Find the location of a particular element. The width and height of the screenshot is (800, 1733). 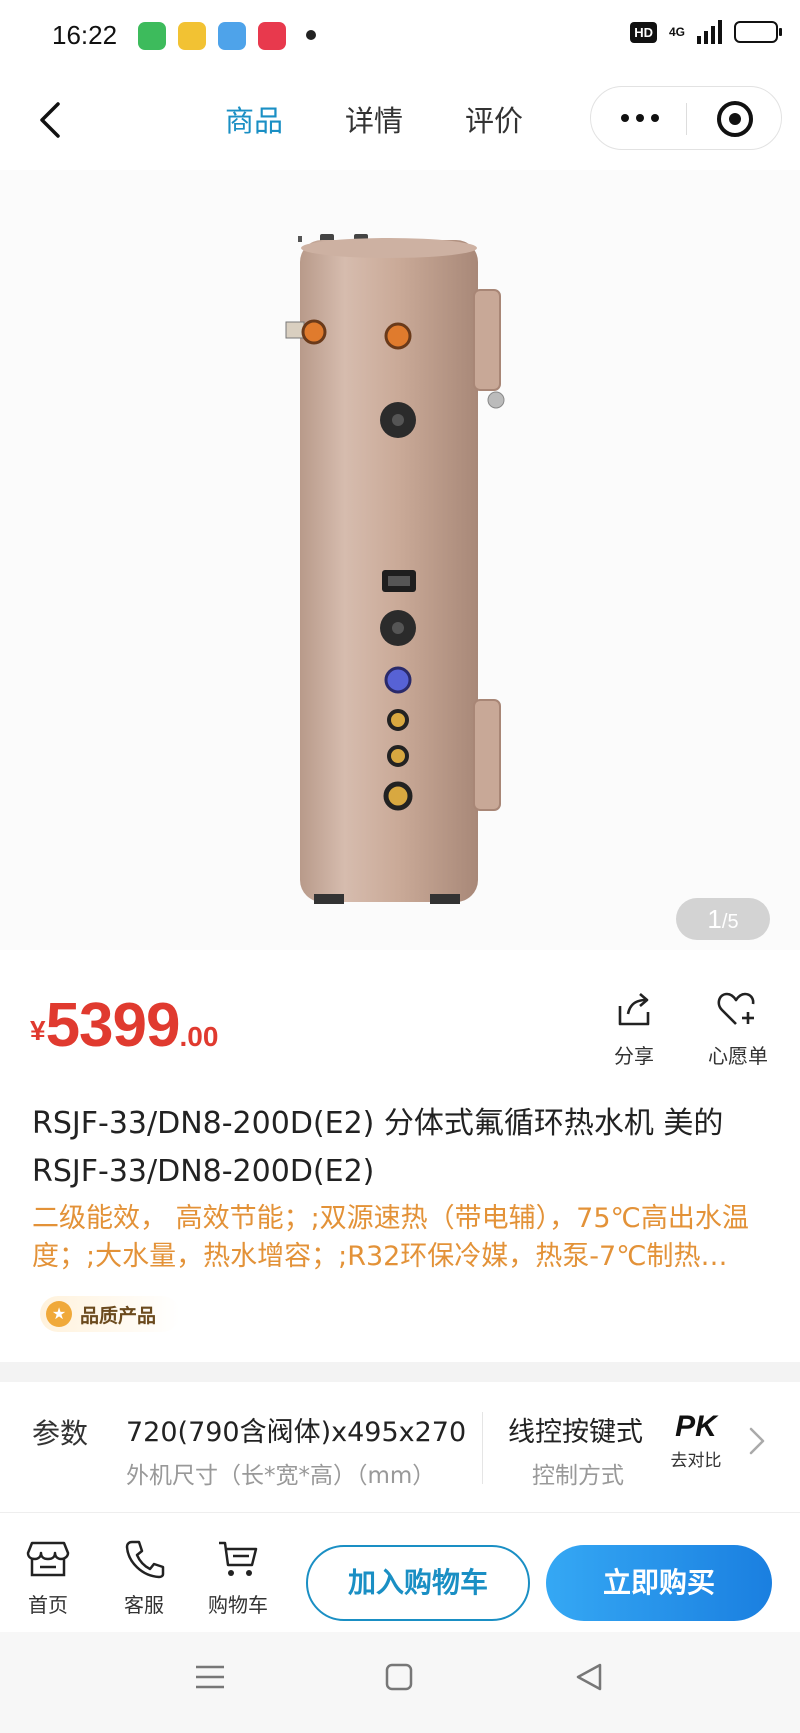

service-button: 客服 is located at coordinates (144, 1578).